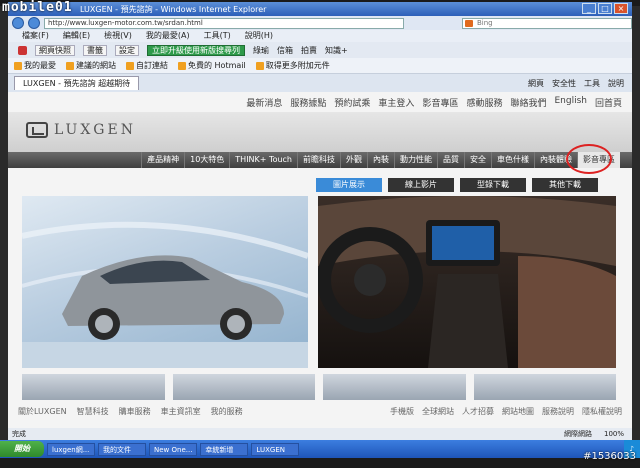  What do you see at coordinates (518, 411) in the screenshot?
I see `footer-link: 網站地圖` at bounding box center [518, 411].